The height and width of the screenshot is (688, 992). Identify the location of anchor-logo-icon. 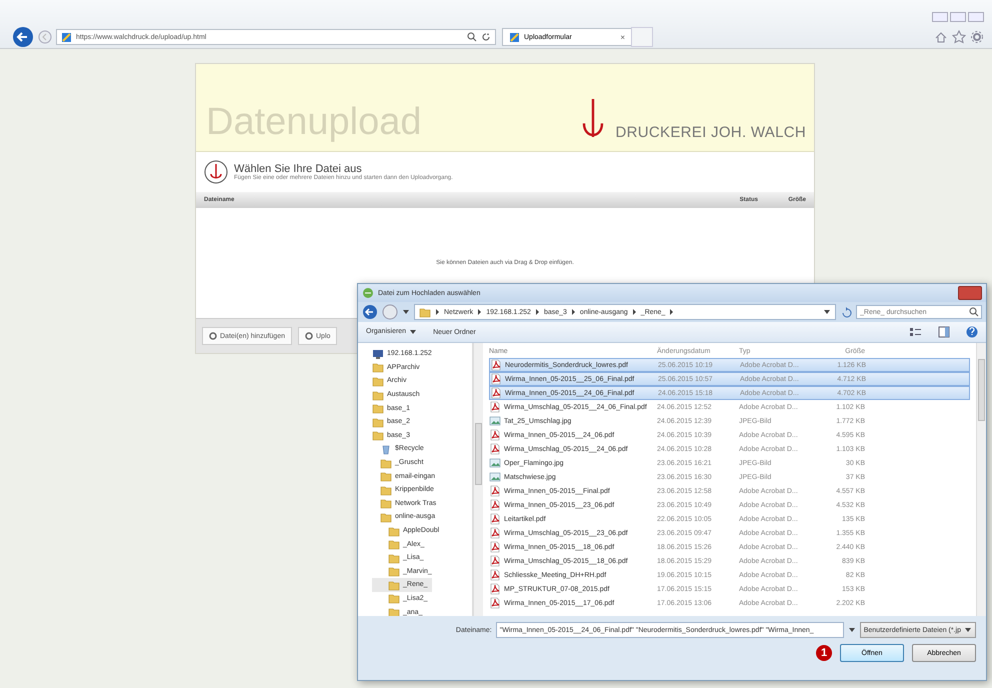
(216, 172).